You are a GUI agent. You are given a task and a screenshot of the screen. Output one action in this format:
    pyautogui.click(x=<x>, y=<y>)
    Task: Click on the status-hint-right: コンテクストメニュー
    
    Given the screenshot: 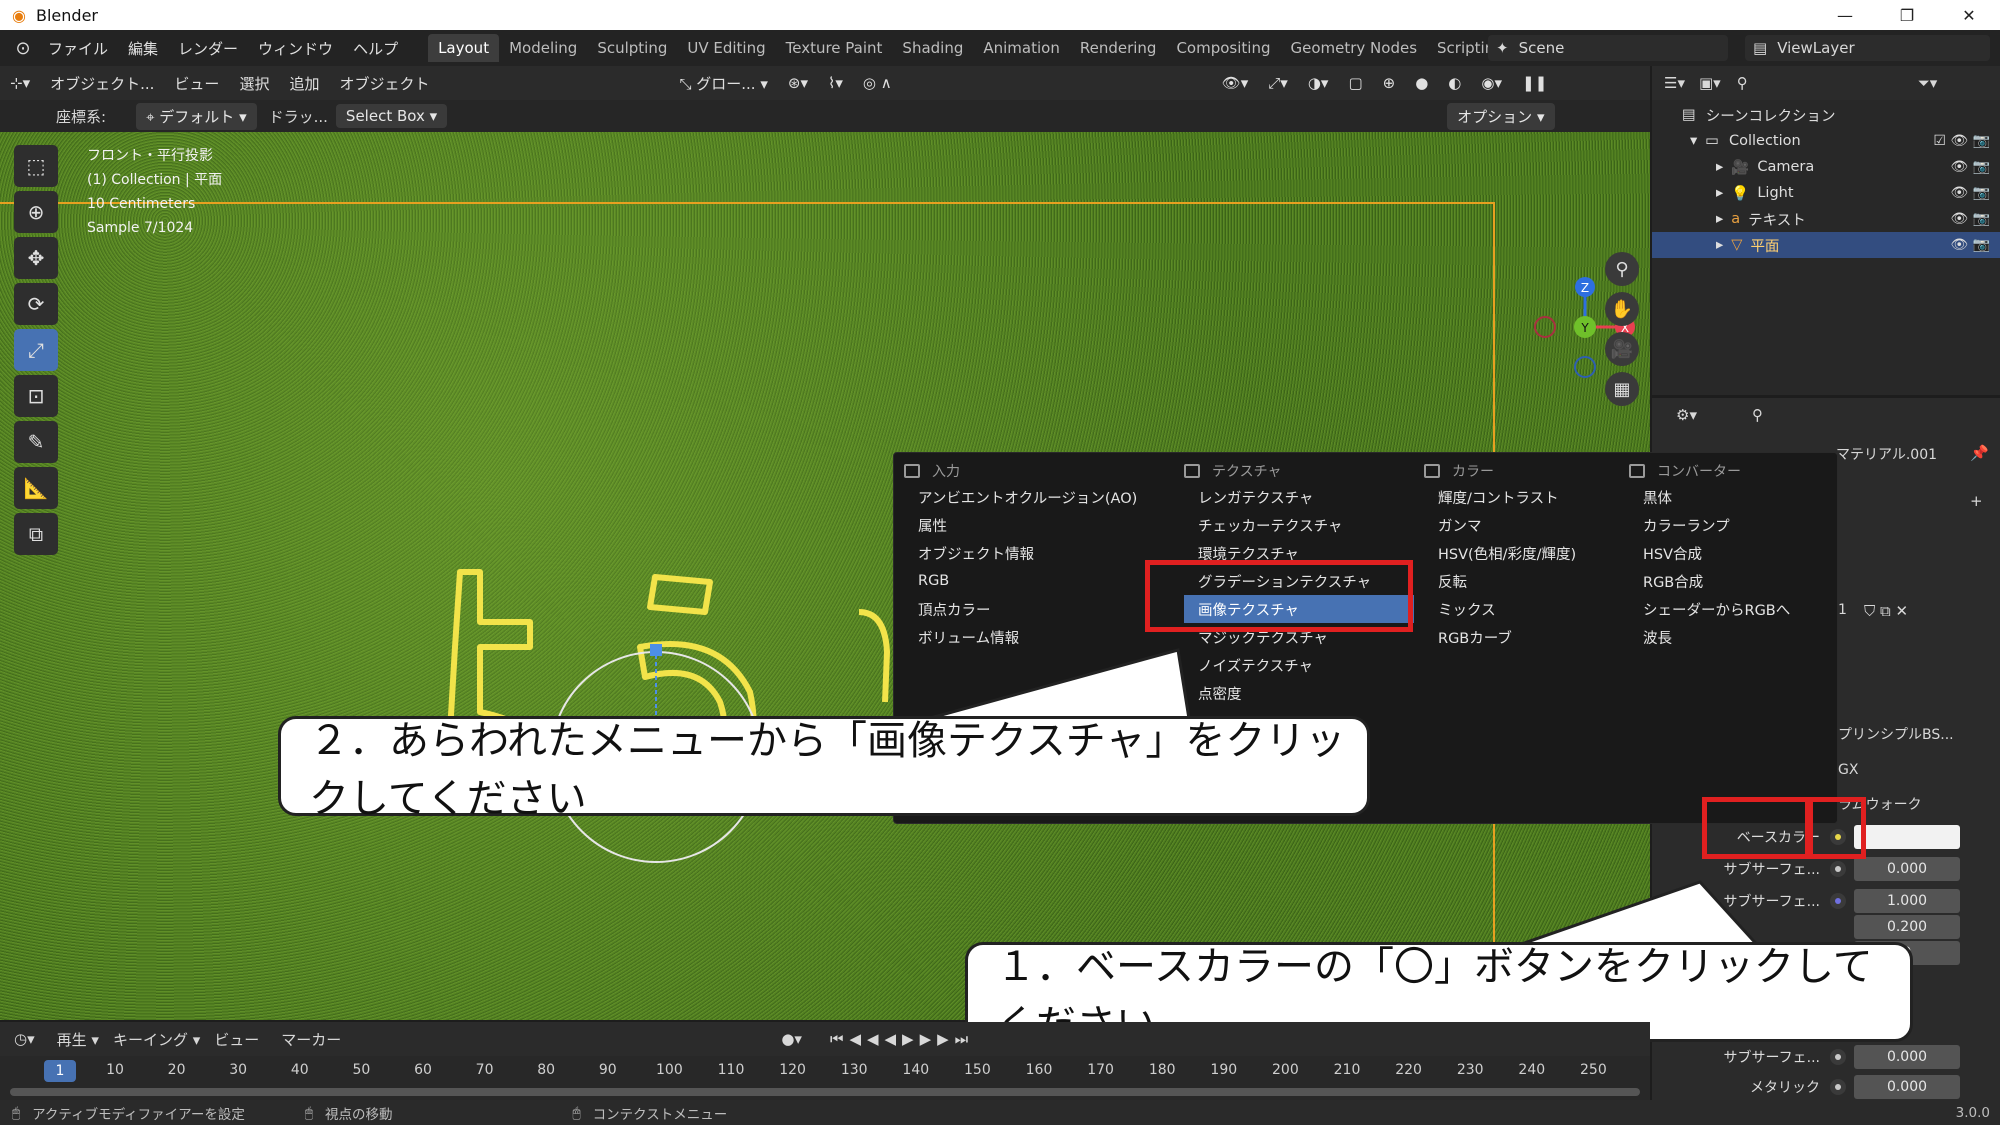 What is the action you would take?
    pyautogui.click(x=660, y=1114)
    